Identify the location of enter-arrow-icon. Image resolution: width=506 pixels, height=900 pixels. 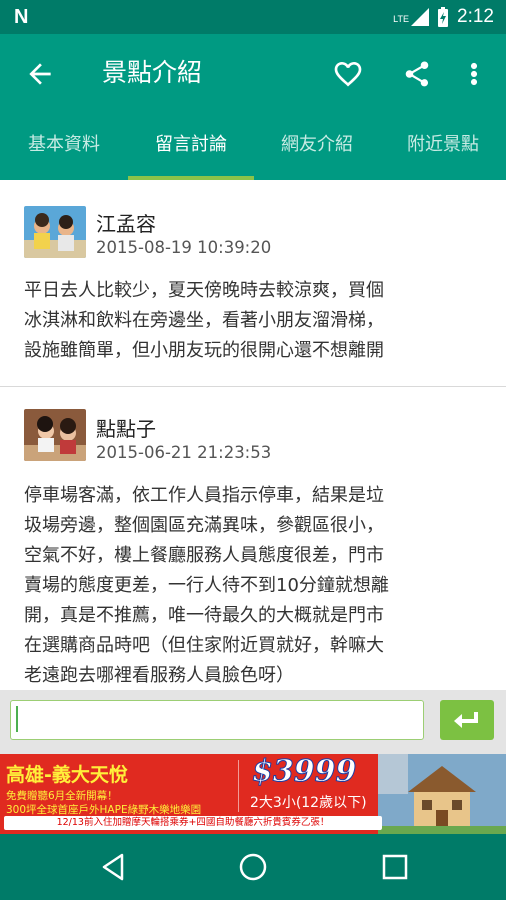
(466, 720).